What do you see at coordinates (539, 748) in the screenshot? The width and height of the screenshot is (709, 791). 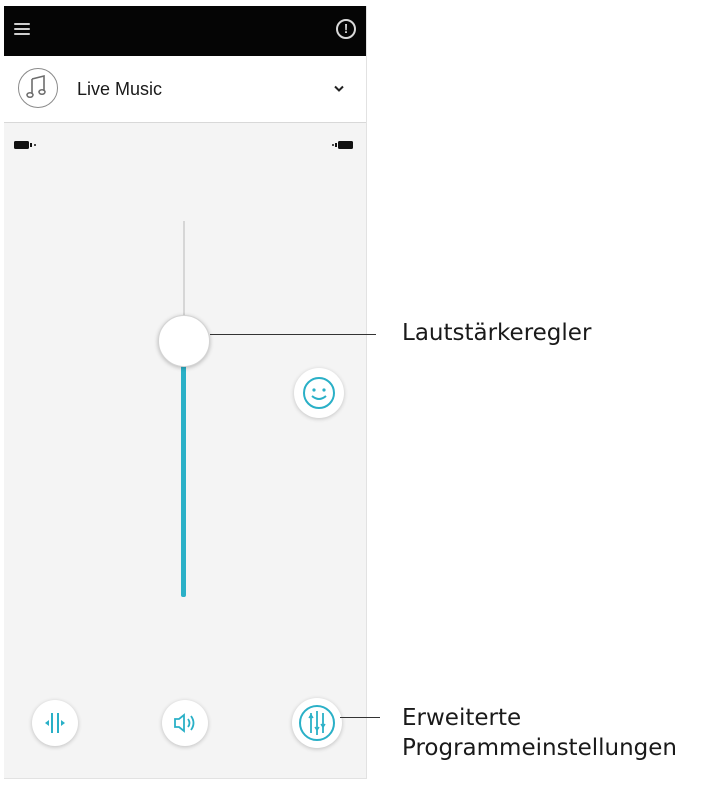 I see `callout-advanced-line2: Programmeinstellungen` at bounding box center [539, 748].